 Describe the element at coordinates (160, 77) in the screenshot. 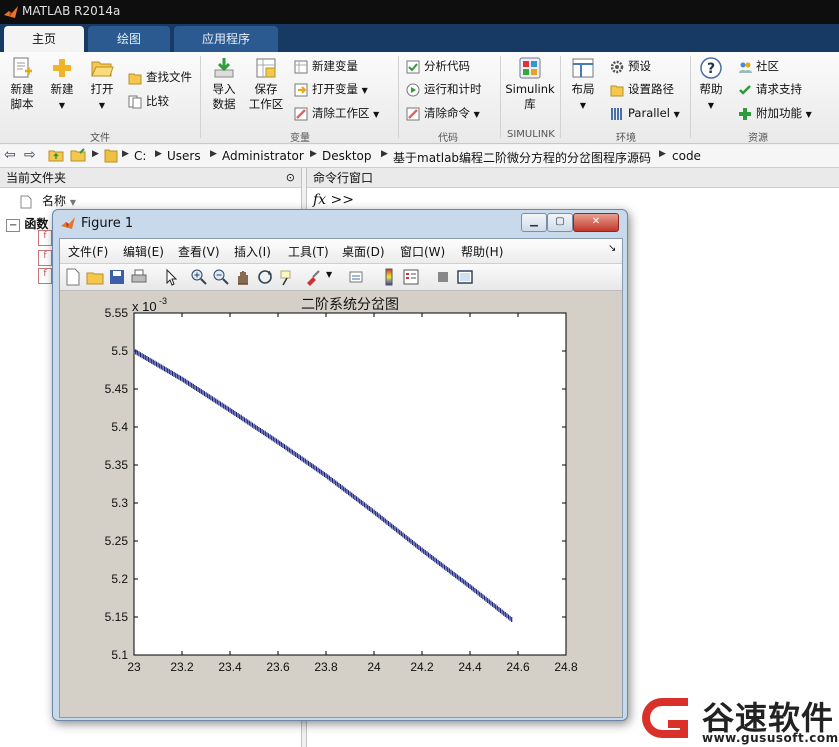

I see `find-files-button: 查找文件` at that location.